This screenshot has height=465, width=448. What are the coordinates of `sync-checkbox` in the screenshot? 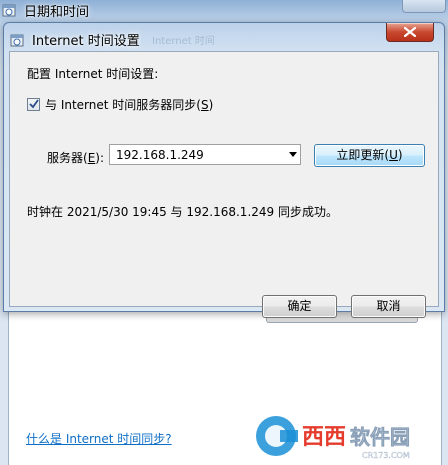 It's located at (33, 104).